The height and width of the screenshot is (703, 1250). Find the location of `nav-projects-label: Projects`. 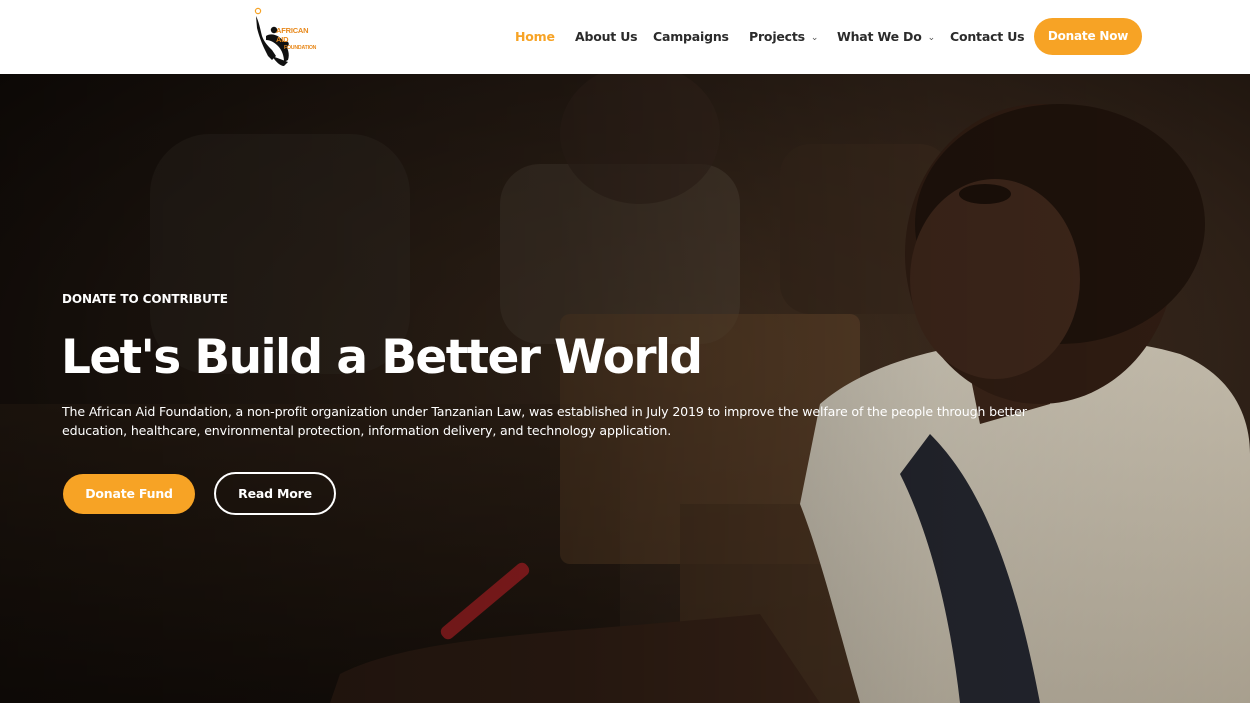

nav-projects-label: Projects is located at coordinates (777, 36).